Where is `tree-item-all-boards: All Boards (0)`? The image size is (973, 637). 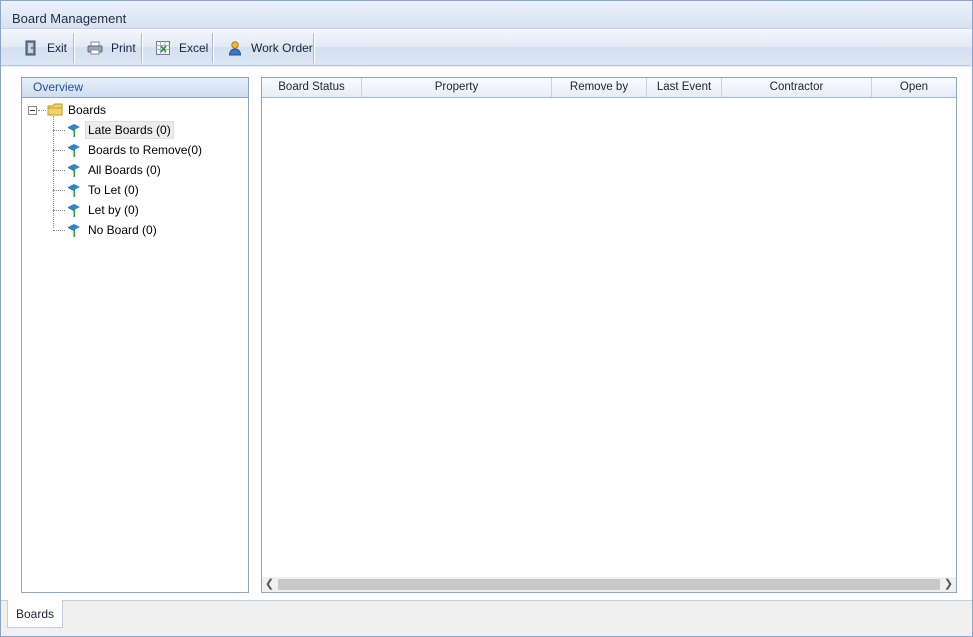 tree-item-all-boards: All Boards (0) is located at coordinates (135, 170).